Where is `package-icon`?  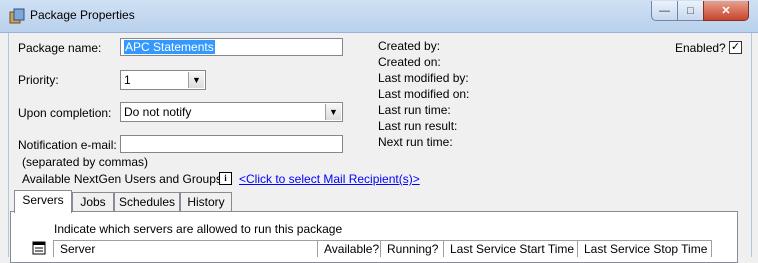
package-icon is located at coordinates (17, 16).